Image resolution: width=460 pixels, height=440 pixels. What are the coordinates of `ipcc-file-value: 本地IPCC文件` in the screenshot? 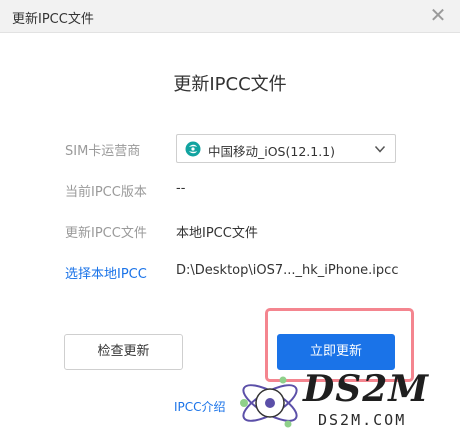 It's located at (217, 233).